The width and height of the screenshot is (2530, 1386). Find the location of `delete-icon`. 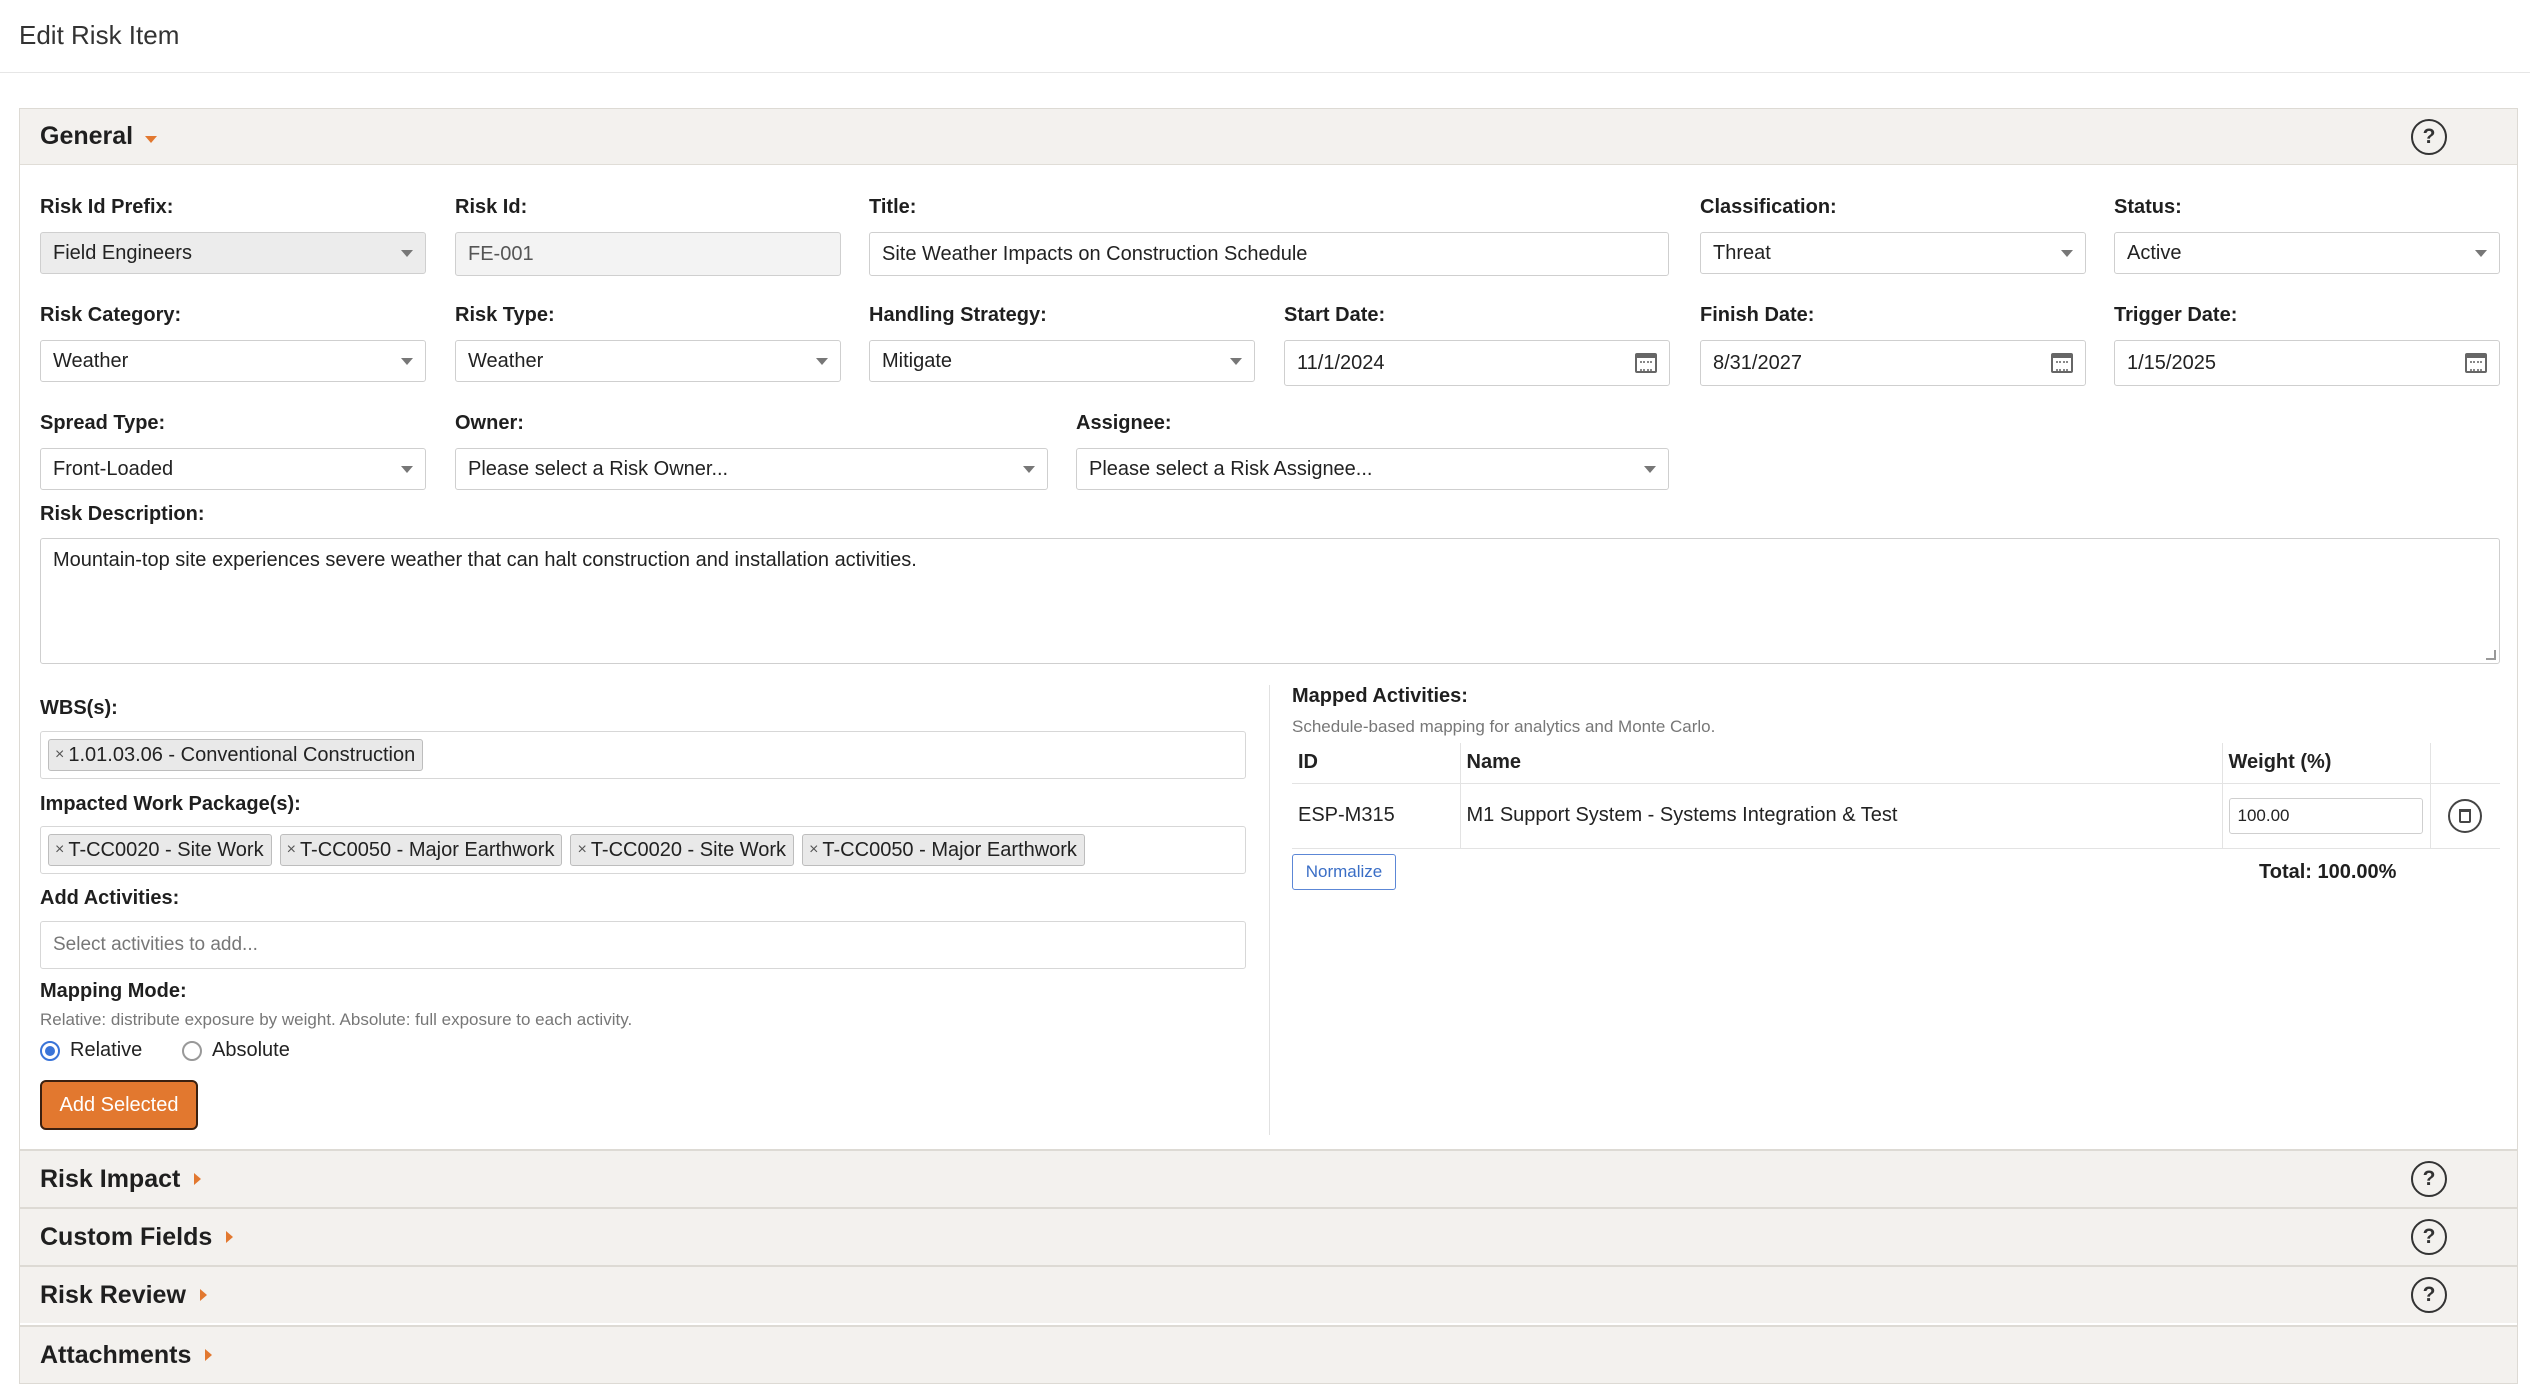

delete-icon is located at coordinates (2465, 815).